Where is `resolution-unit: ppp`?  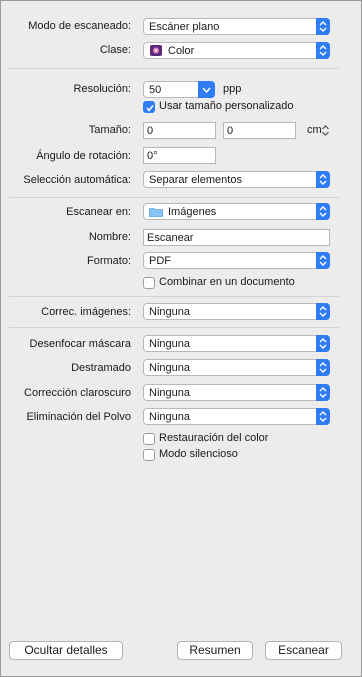
resolution-unit: ppp is located at coordinates (232, 89).